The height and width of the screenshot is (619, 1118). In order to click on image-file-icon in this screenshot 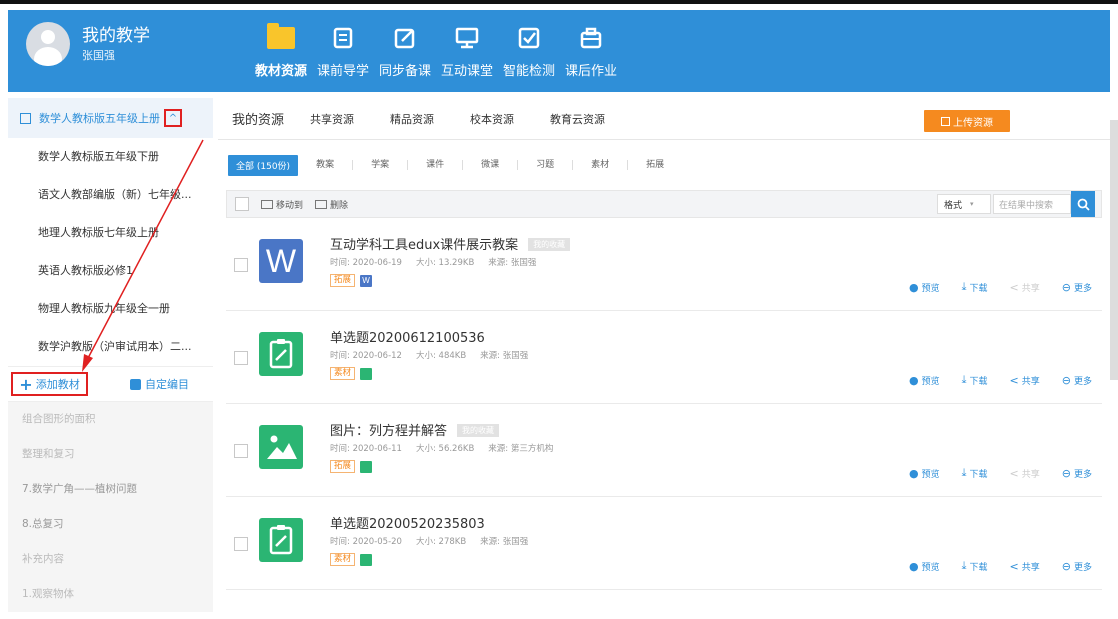, I will do `click(281, 447)`.